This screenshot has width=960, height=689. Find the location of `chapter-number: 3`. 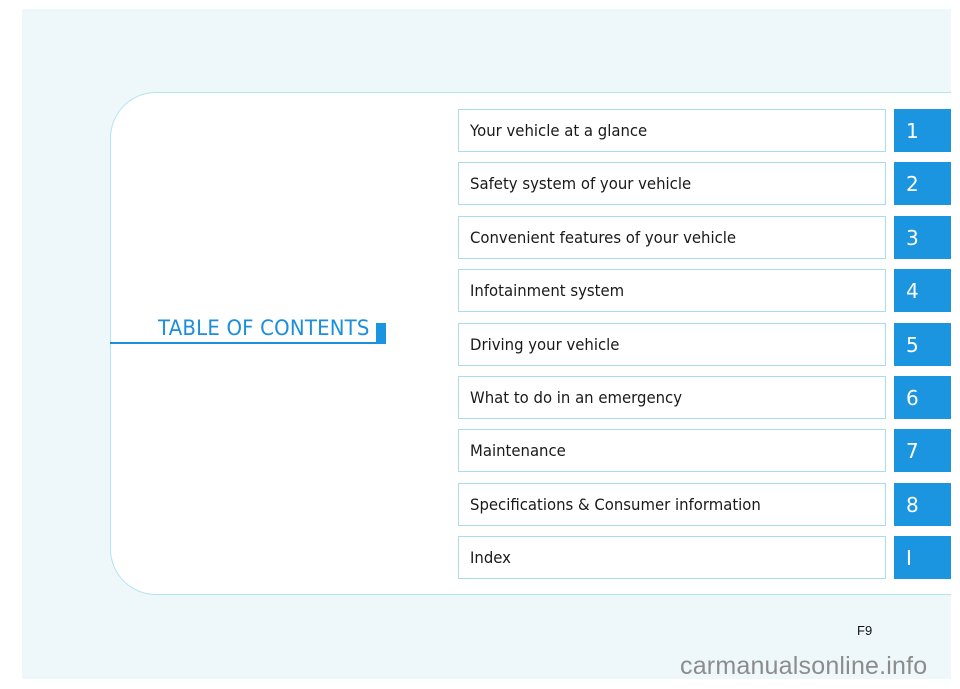

chapter-number: 3 is located at coordinates (912, 237).